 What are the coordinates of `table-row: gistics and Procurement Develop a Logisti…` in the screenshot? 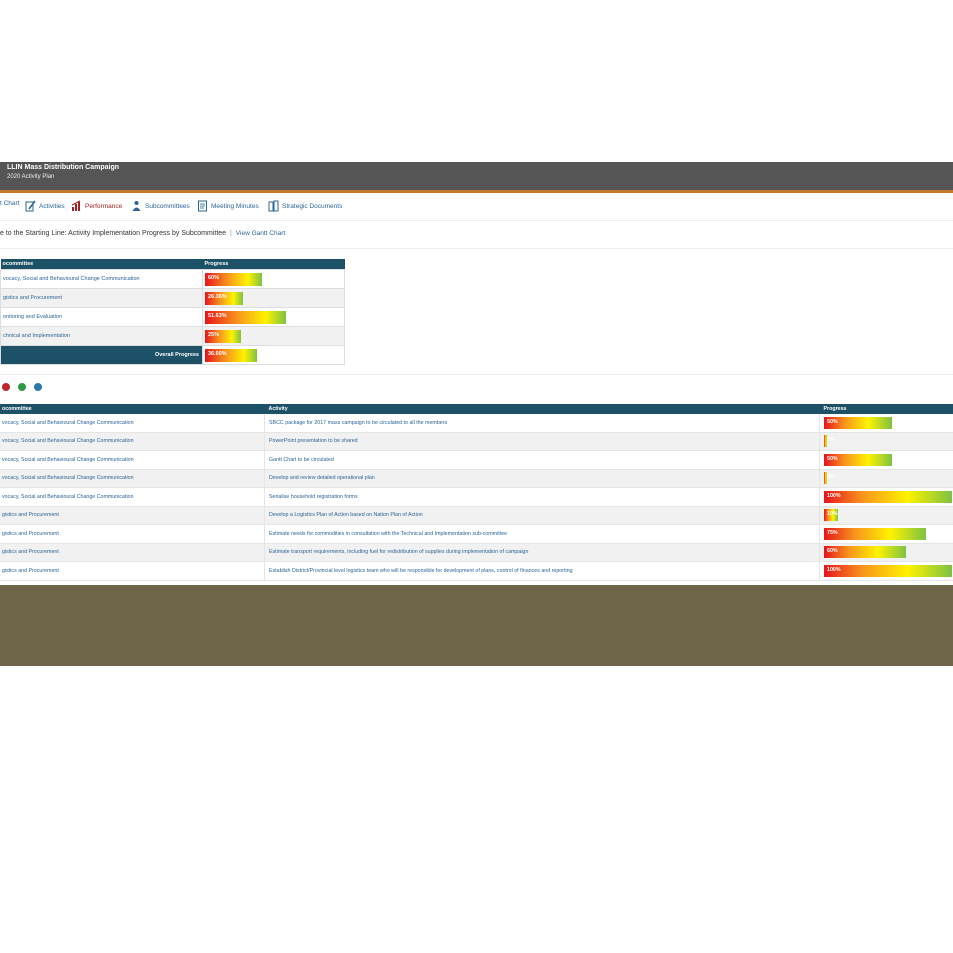 It's located at (476, 515).